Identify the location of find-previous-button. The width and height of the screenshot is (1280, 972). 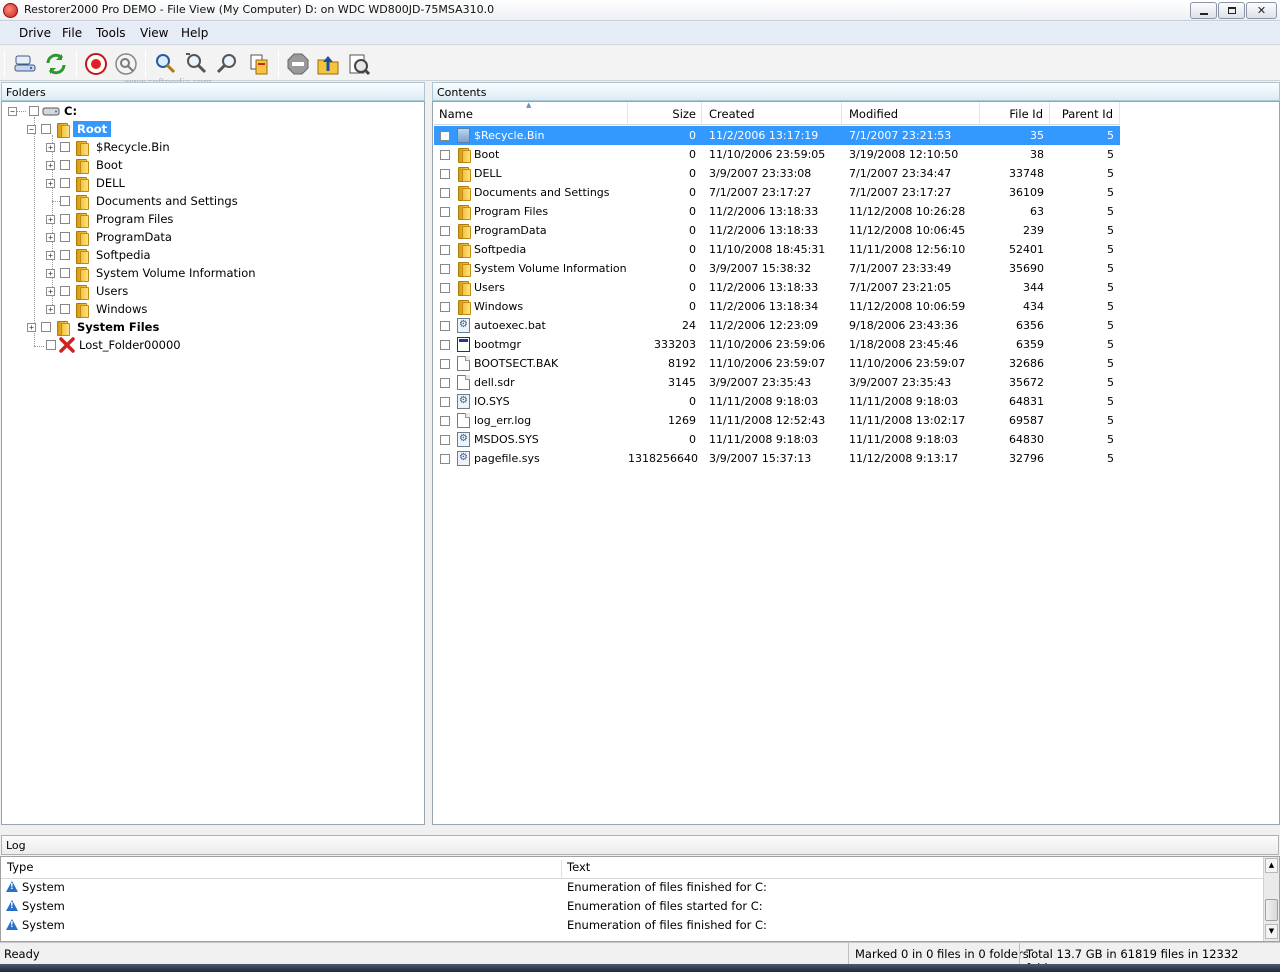
(227, 64).